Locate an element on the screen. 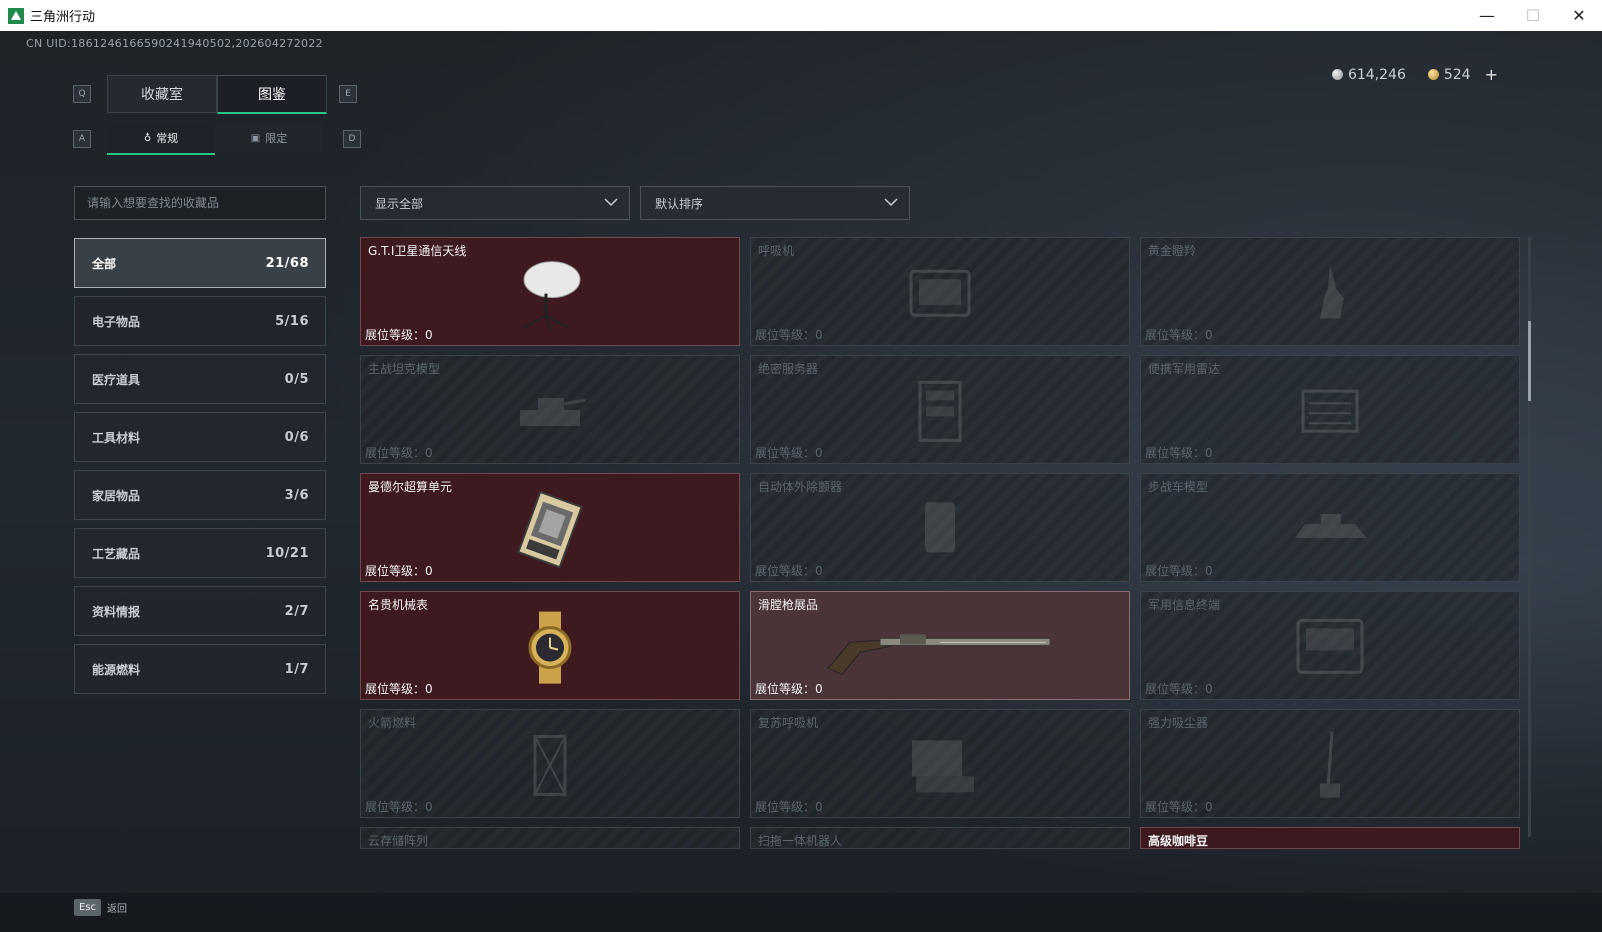 The width and height of the screenshot is (1602, 932). window-title: 三角洲行动 is located at coordinates (63, 17).